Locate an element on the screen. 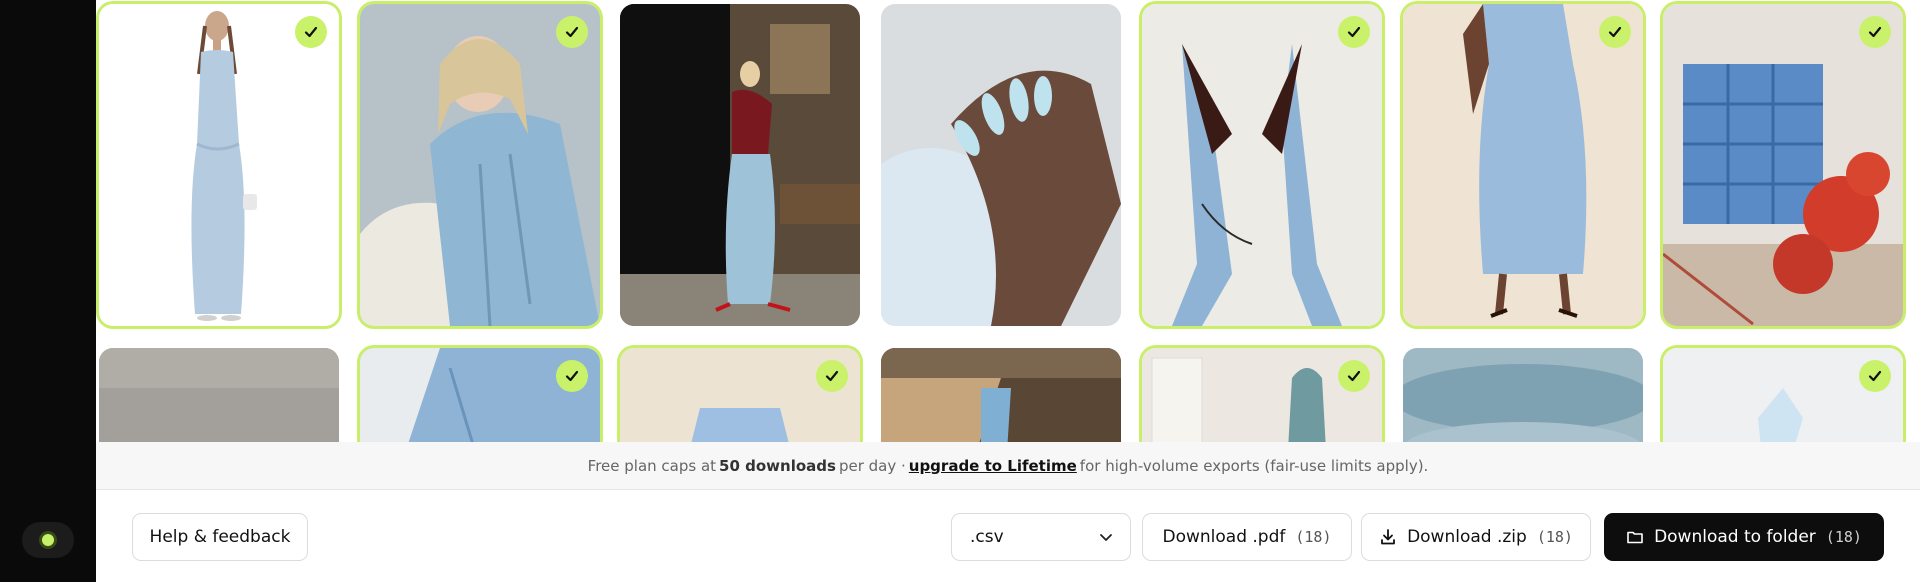  help-feedback-label: Help & feedback is located at coordinates (220, 537).